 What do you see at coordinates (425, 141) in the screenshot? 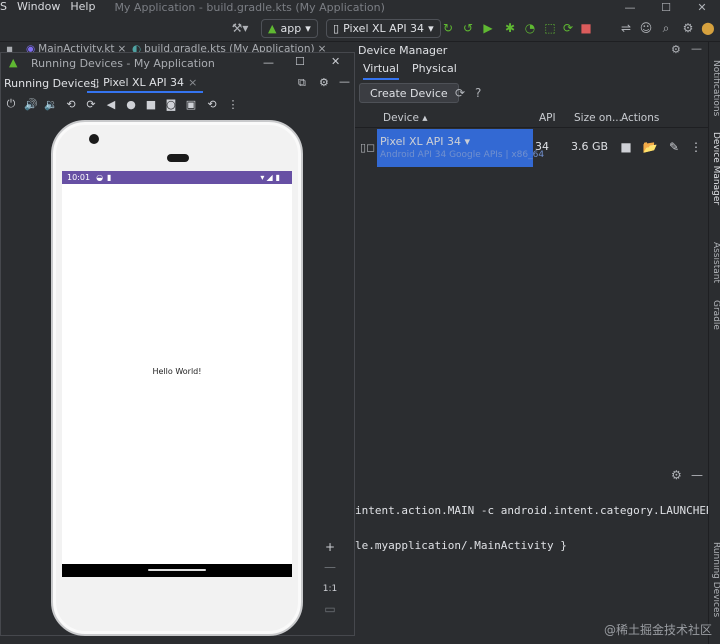
I see `device-name: Pixel XL API 34 ▾` at bounding box center [425, 141].